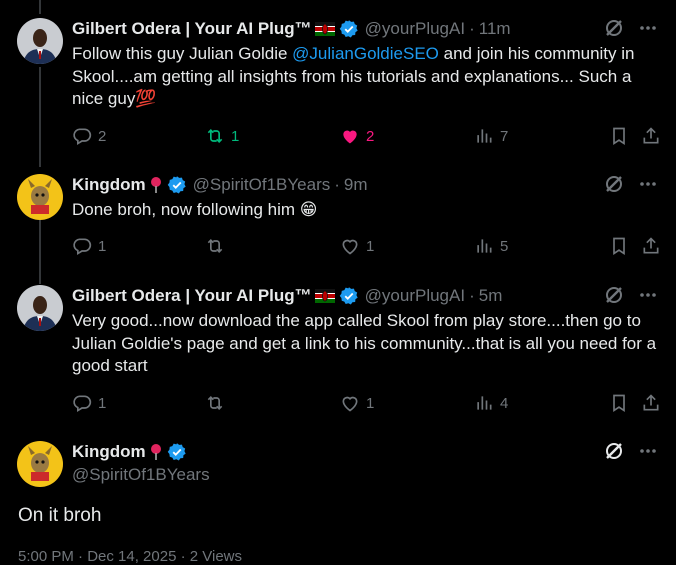  I want to click on repost-button: 1, so click(222, 136).